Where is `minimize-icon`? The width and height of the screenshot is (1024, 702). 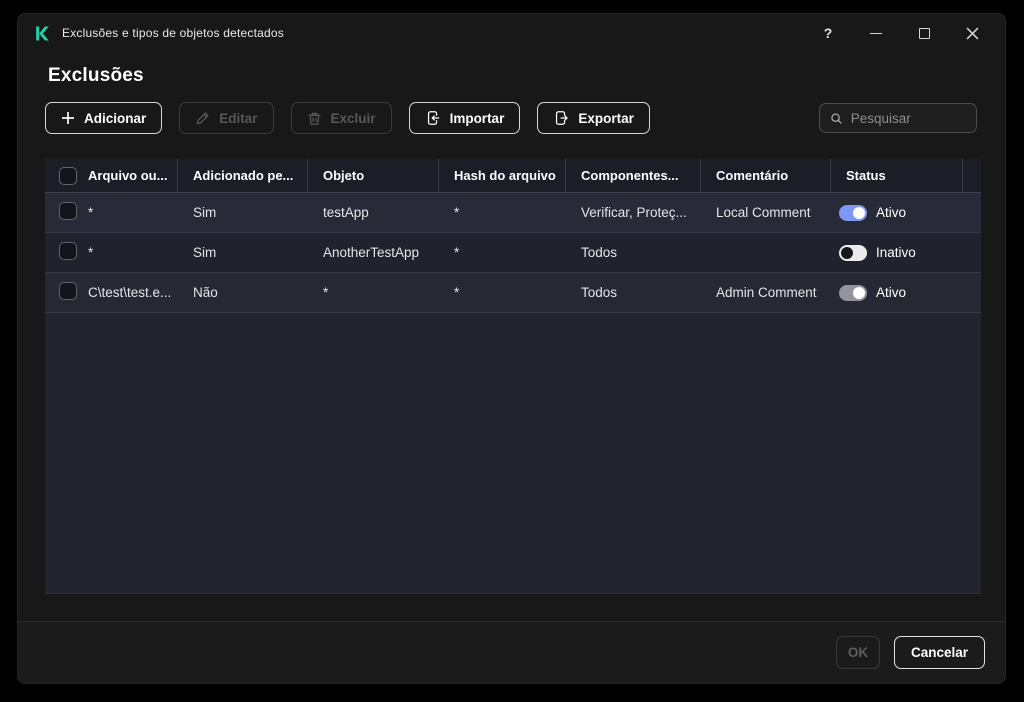
minimize-icon is located at coordinates (876, 33).